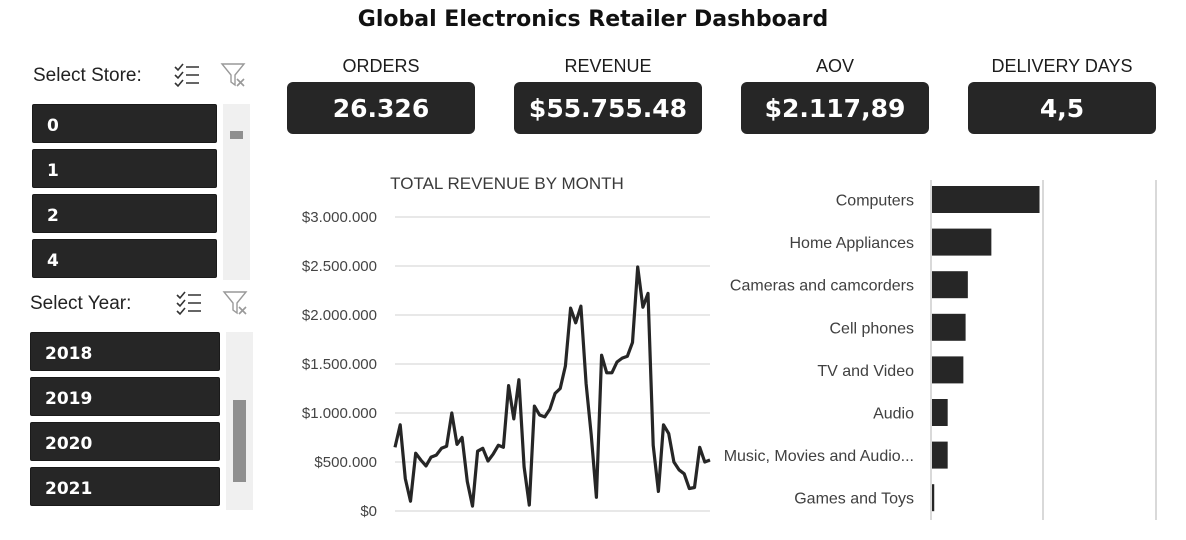  Describe the element at coordinates (962, 242) in the screenshot. I see `bar-home-appliances` at that location.